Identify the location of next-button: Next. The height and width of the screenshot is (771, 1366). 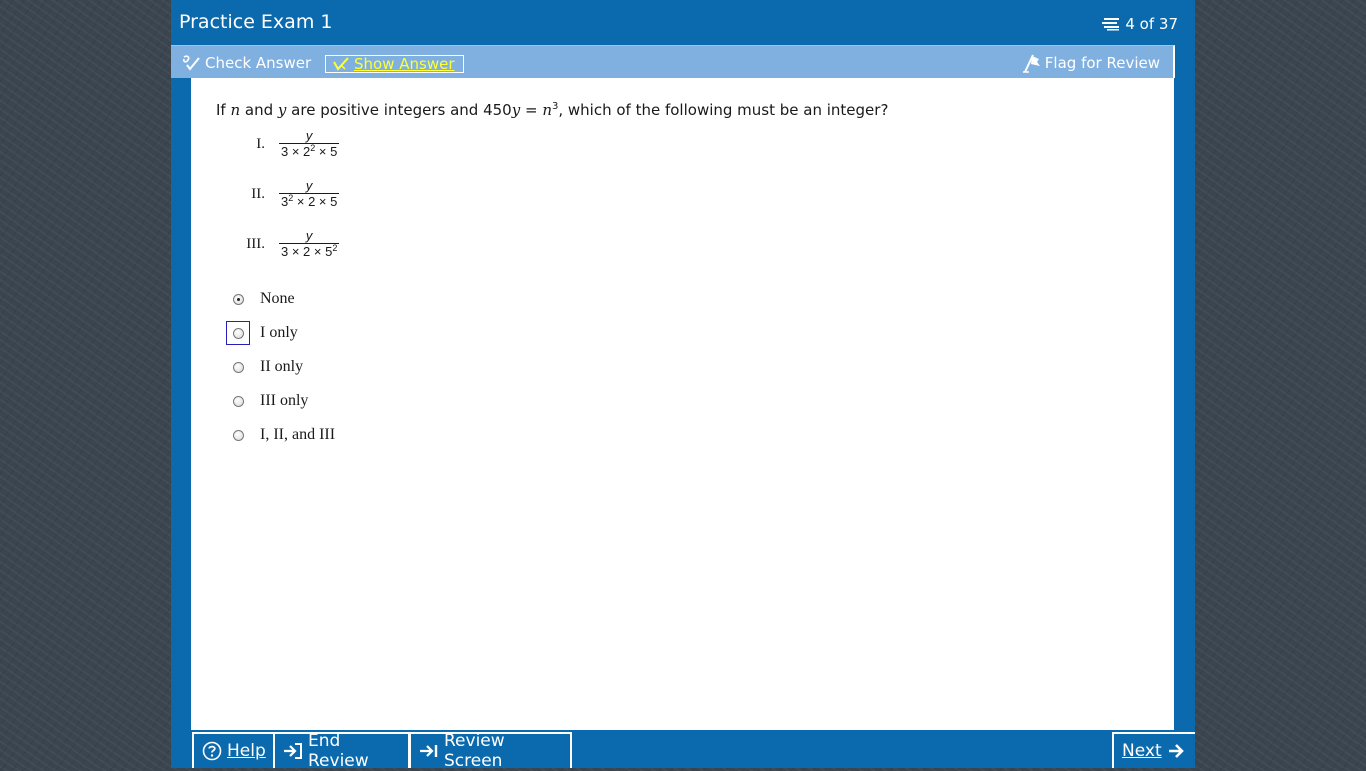
(1153, 750).